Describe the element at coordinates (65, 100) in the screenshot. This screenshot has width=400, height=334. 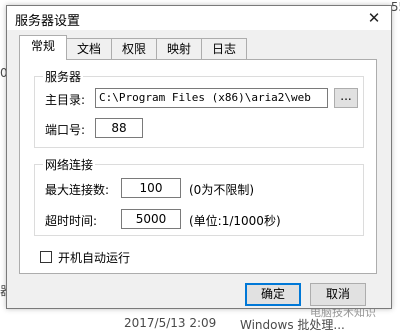
I see `home-directory-label: 主目录:` at that location.